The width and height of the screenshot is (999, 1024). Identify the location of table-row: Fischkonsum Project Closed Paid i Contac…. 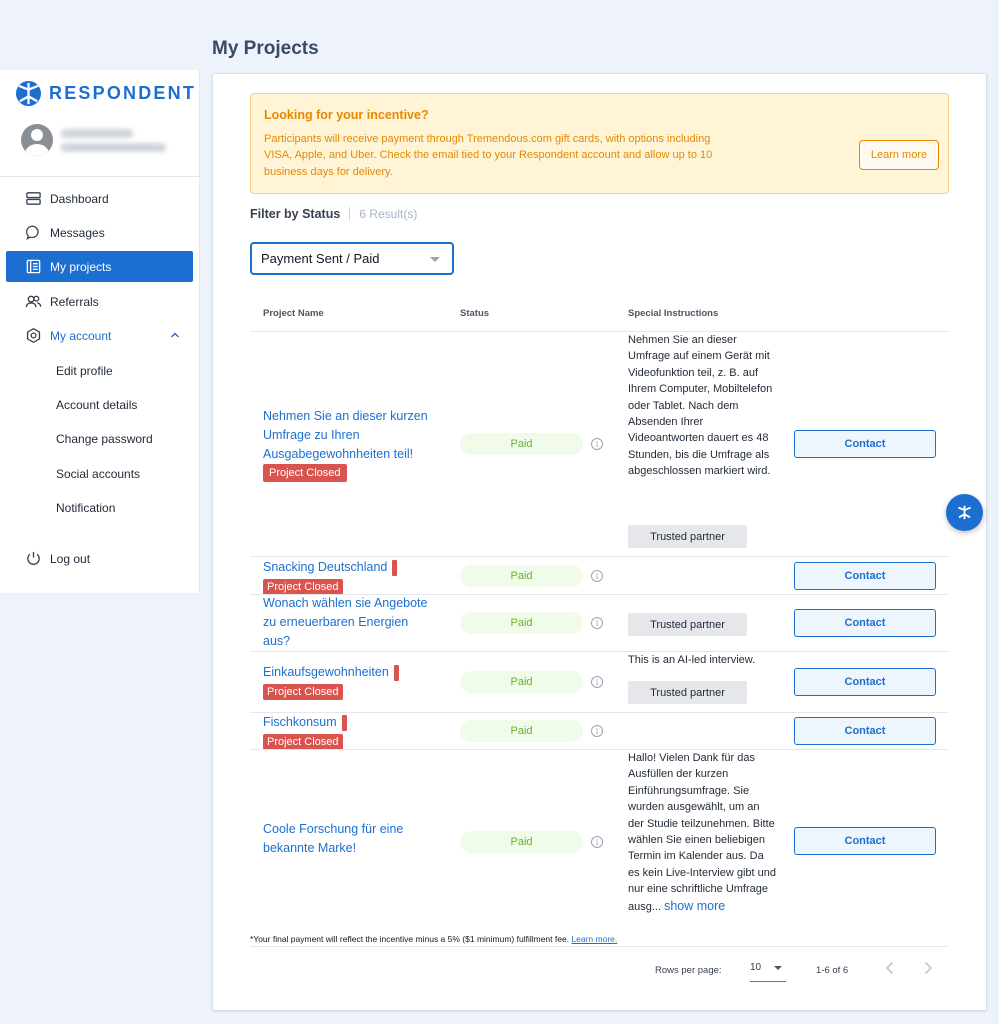
(599, 732).